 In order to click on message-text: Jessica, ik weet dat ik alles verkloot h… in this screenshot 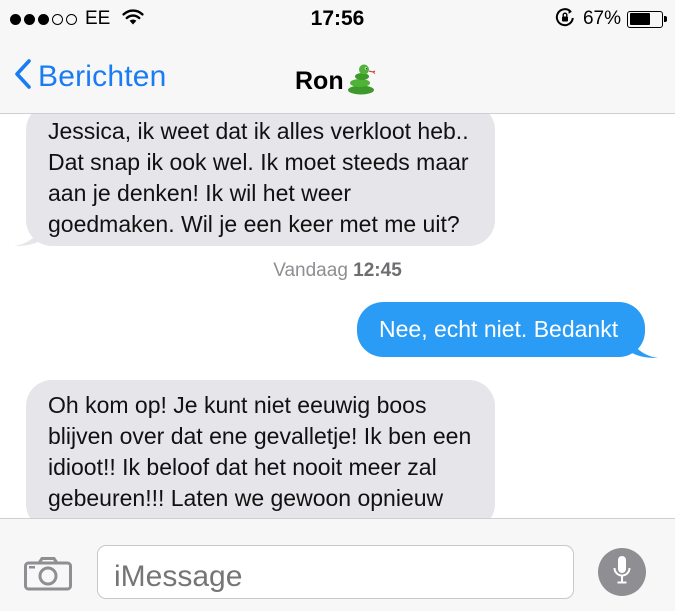, I will do `click(258, 177)`.